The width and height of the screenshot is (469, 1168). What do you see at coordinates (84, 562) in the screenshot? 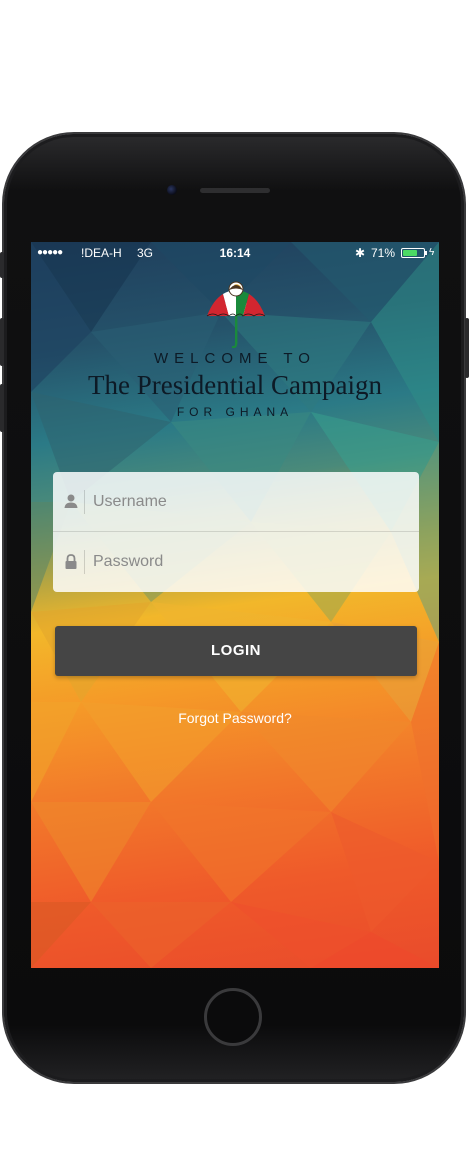
I see `password-divider` at bounding box center [84, 562].